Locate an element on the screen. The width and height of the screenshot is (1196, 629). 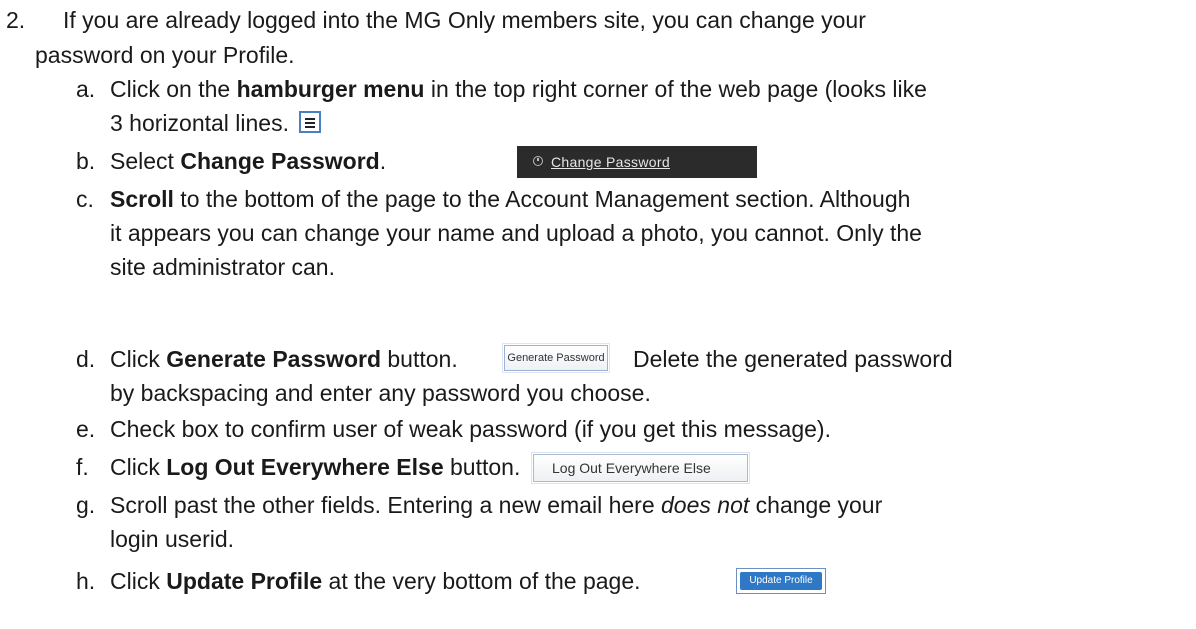
generate-password-button: Generate Password is located at coordinates (556, 358).